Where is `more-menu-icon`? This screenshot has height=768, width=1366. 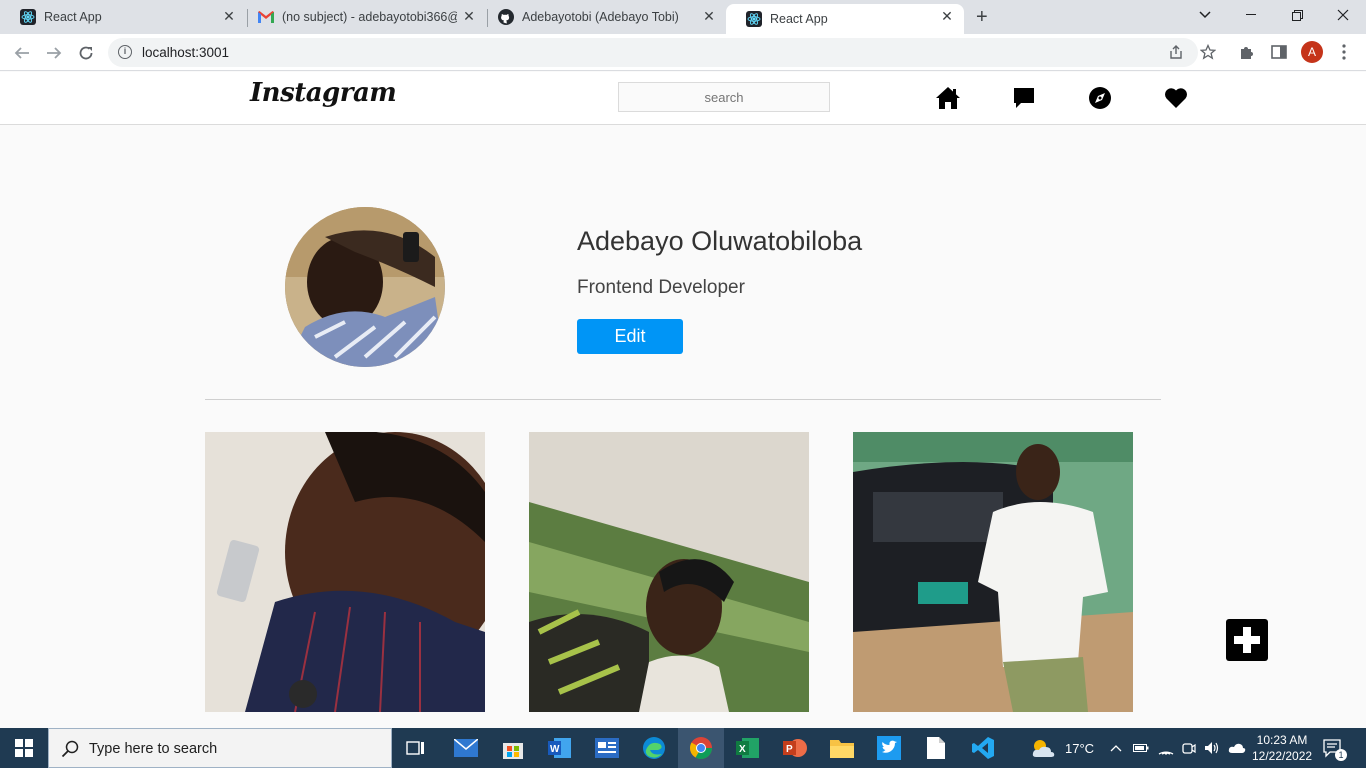
more-menu-icon is located at coordinates (1344, 52).